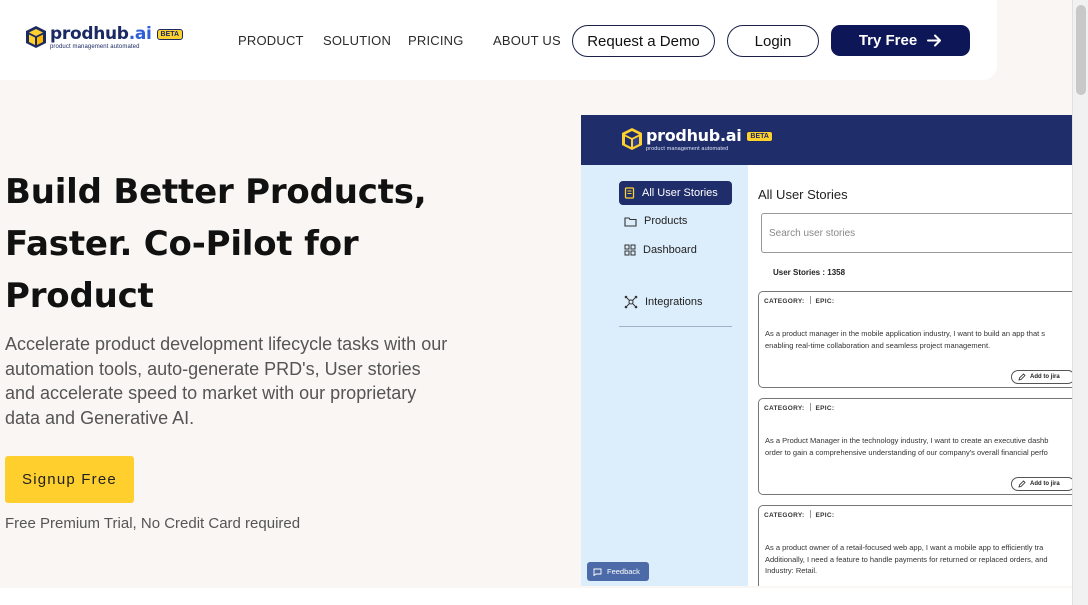 The height and width of the screenshot is (605, 1088). What do you see at coordinates (79, 296) in the screenshot?
I see `hero-title-line: Product` at bounding box center [79, 296].